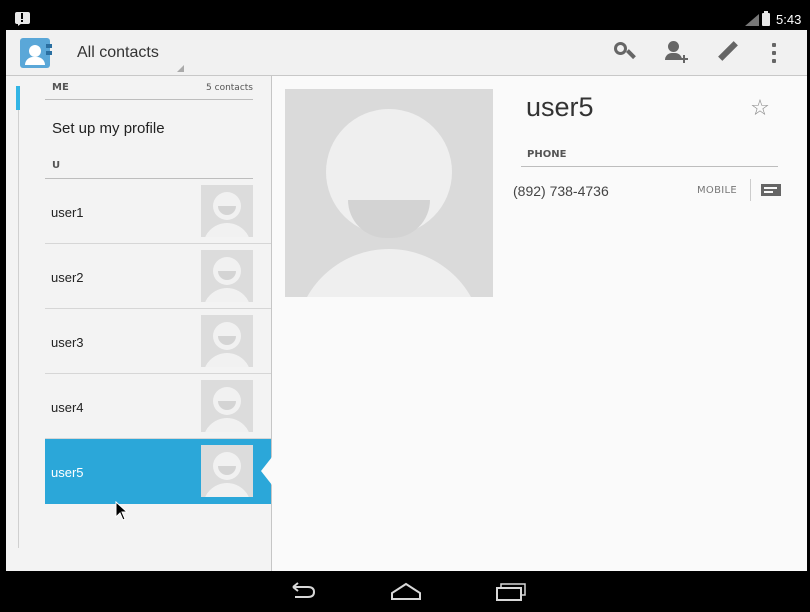 The height and width of the screenshot is (612, 810). What do you see at coordinates (728, 53) in the screenshot?
I see `edit-icon` at bounding box center [728, 53].